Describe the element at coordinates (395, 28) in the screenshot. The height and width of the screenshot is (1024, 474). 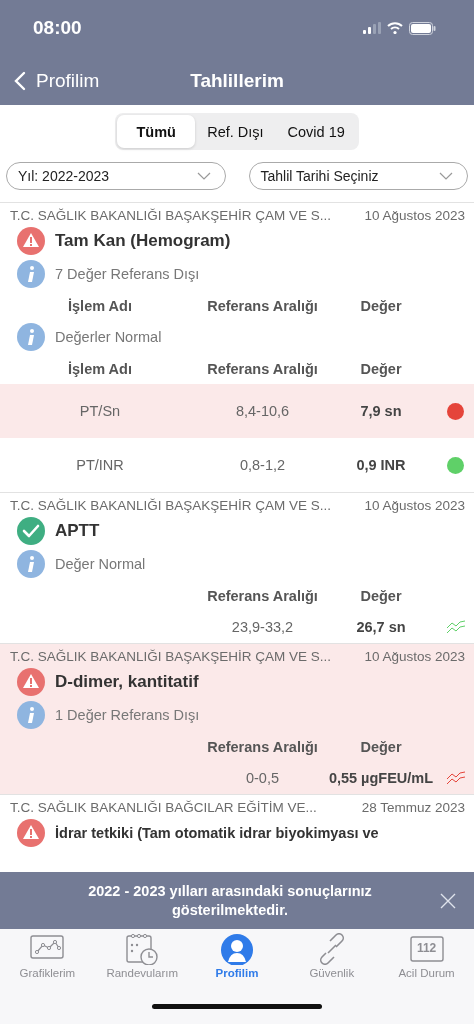
I see `wifi-icon` at that location.